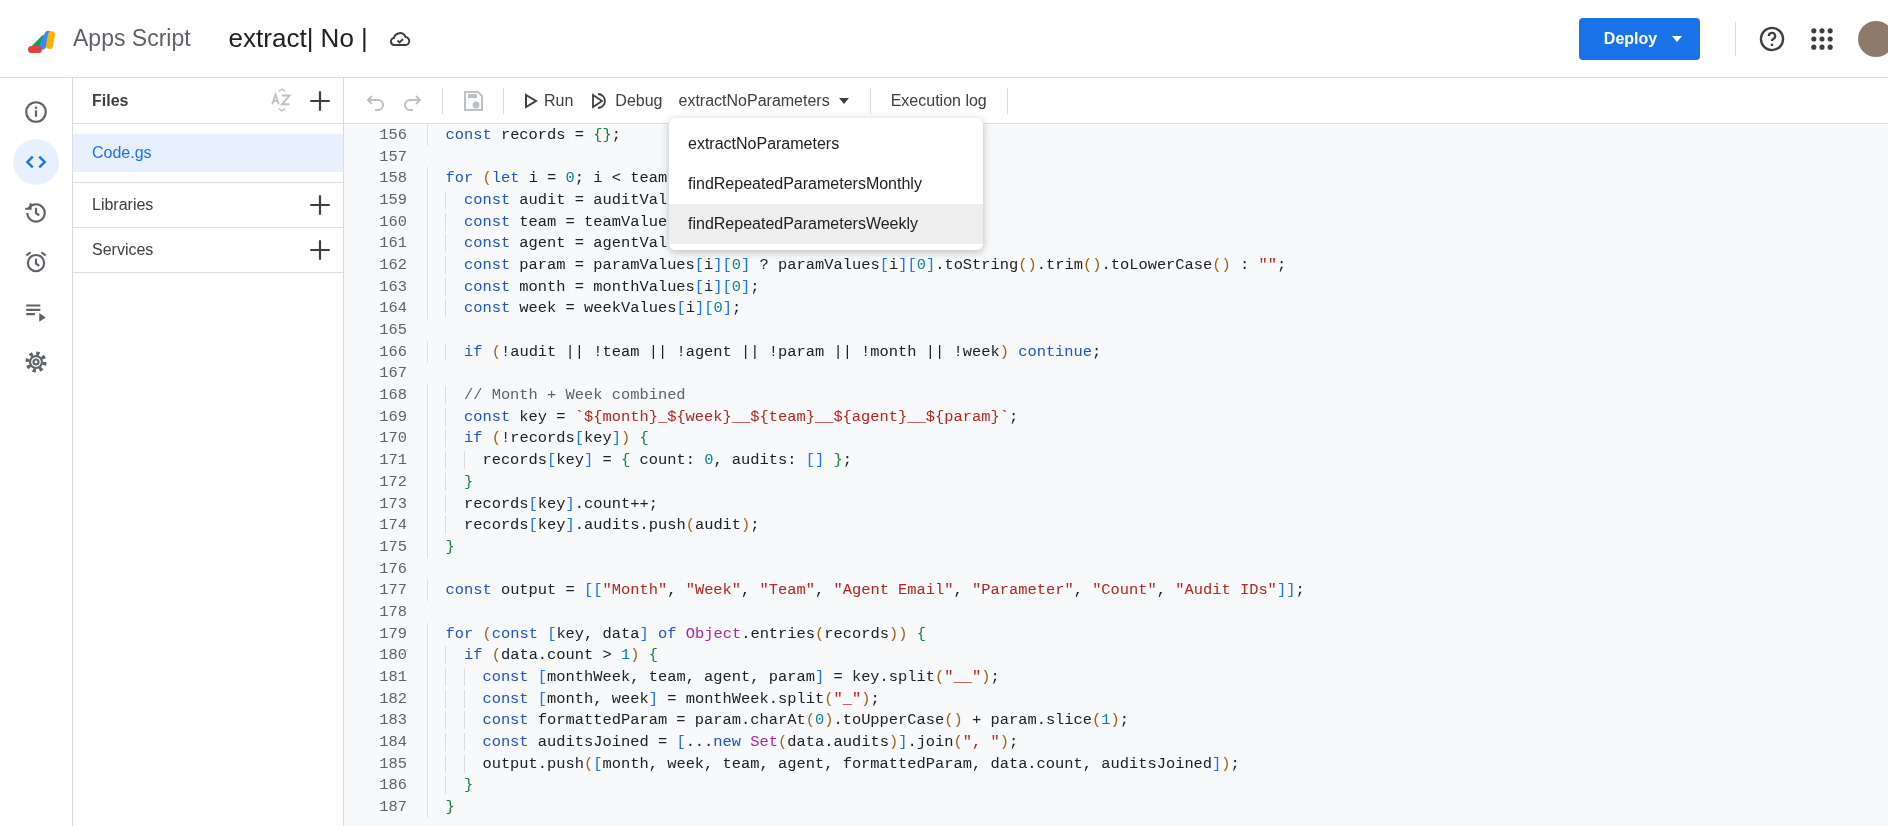 This screenshot has width=1888, height=826. I want to click on execution-log-button: Execution log, so click(938, 100).